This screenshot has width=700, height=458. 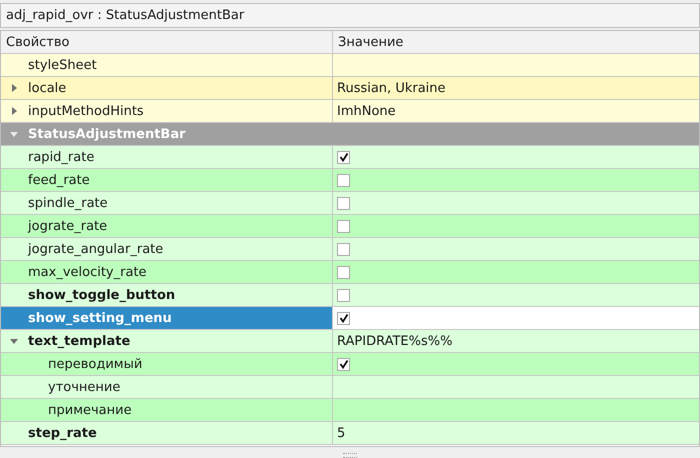 I want to click on property-name: rapid_rate, so click(x=167, y=157).